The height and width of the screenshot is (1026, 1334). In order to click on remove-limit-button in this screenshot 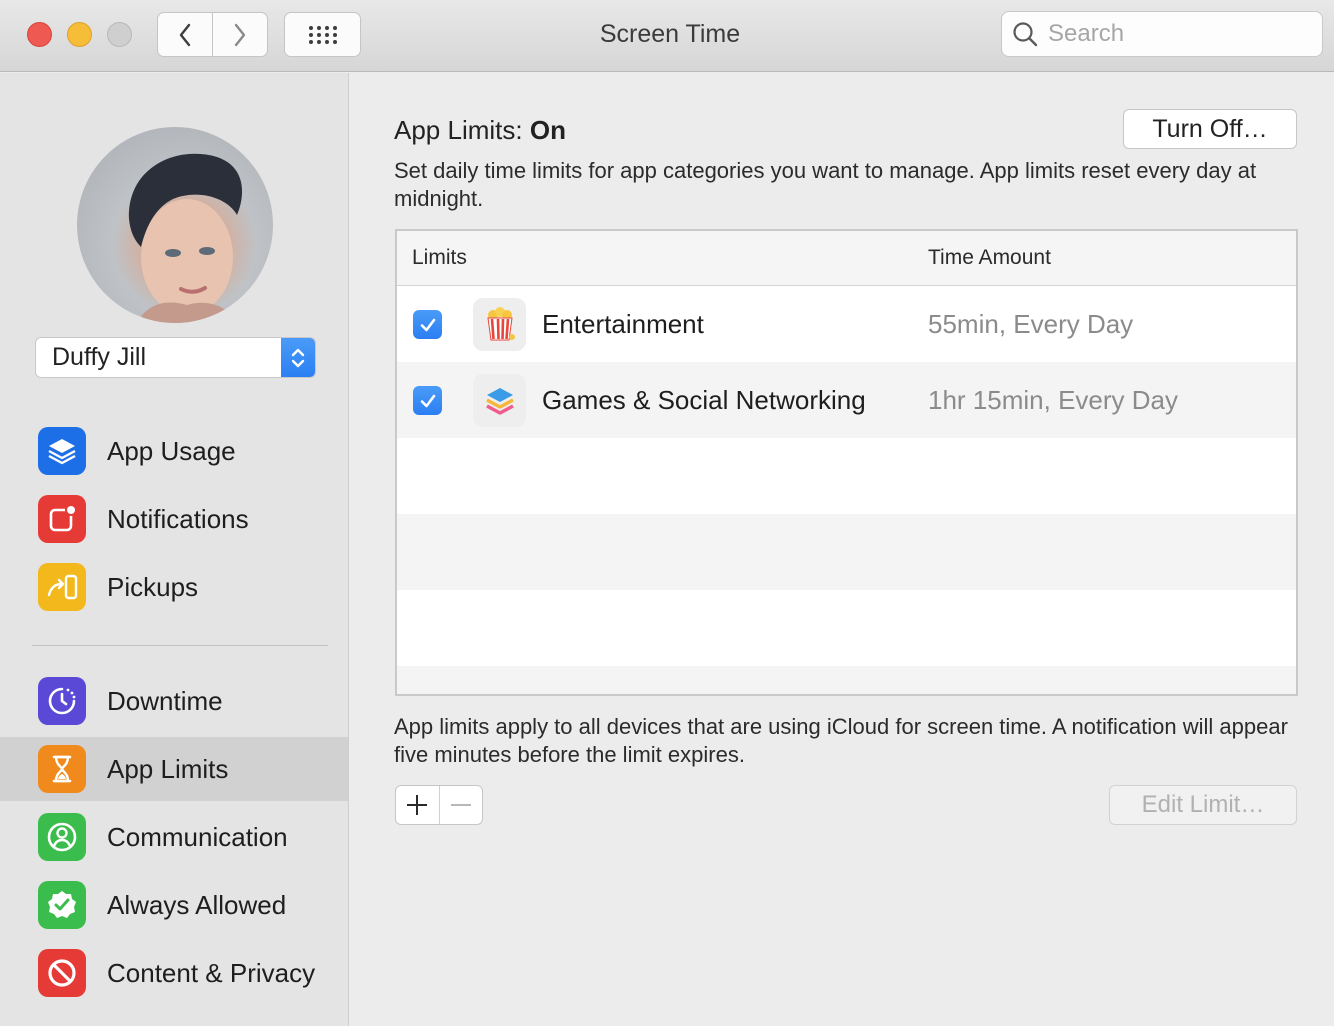, I will do `click(460, 805)`.